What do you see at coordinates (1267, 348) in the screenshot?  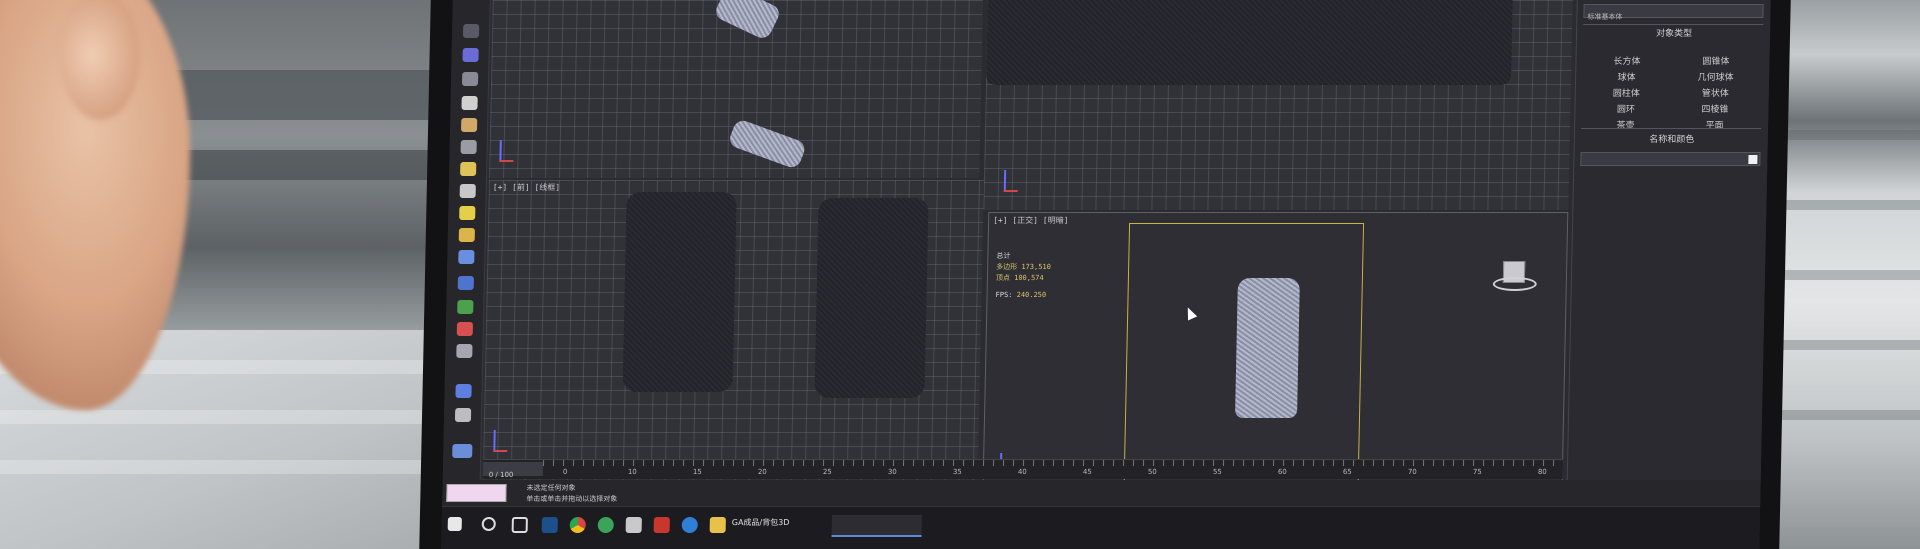 I see `bag-mesh-3d` at bounding box center [1267, 348].